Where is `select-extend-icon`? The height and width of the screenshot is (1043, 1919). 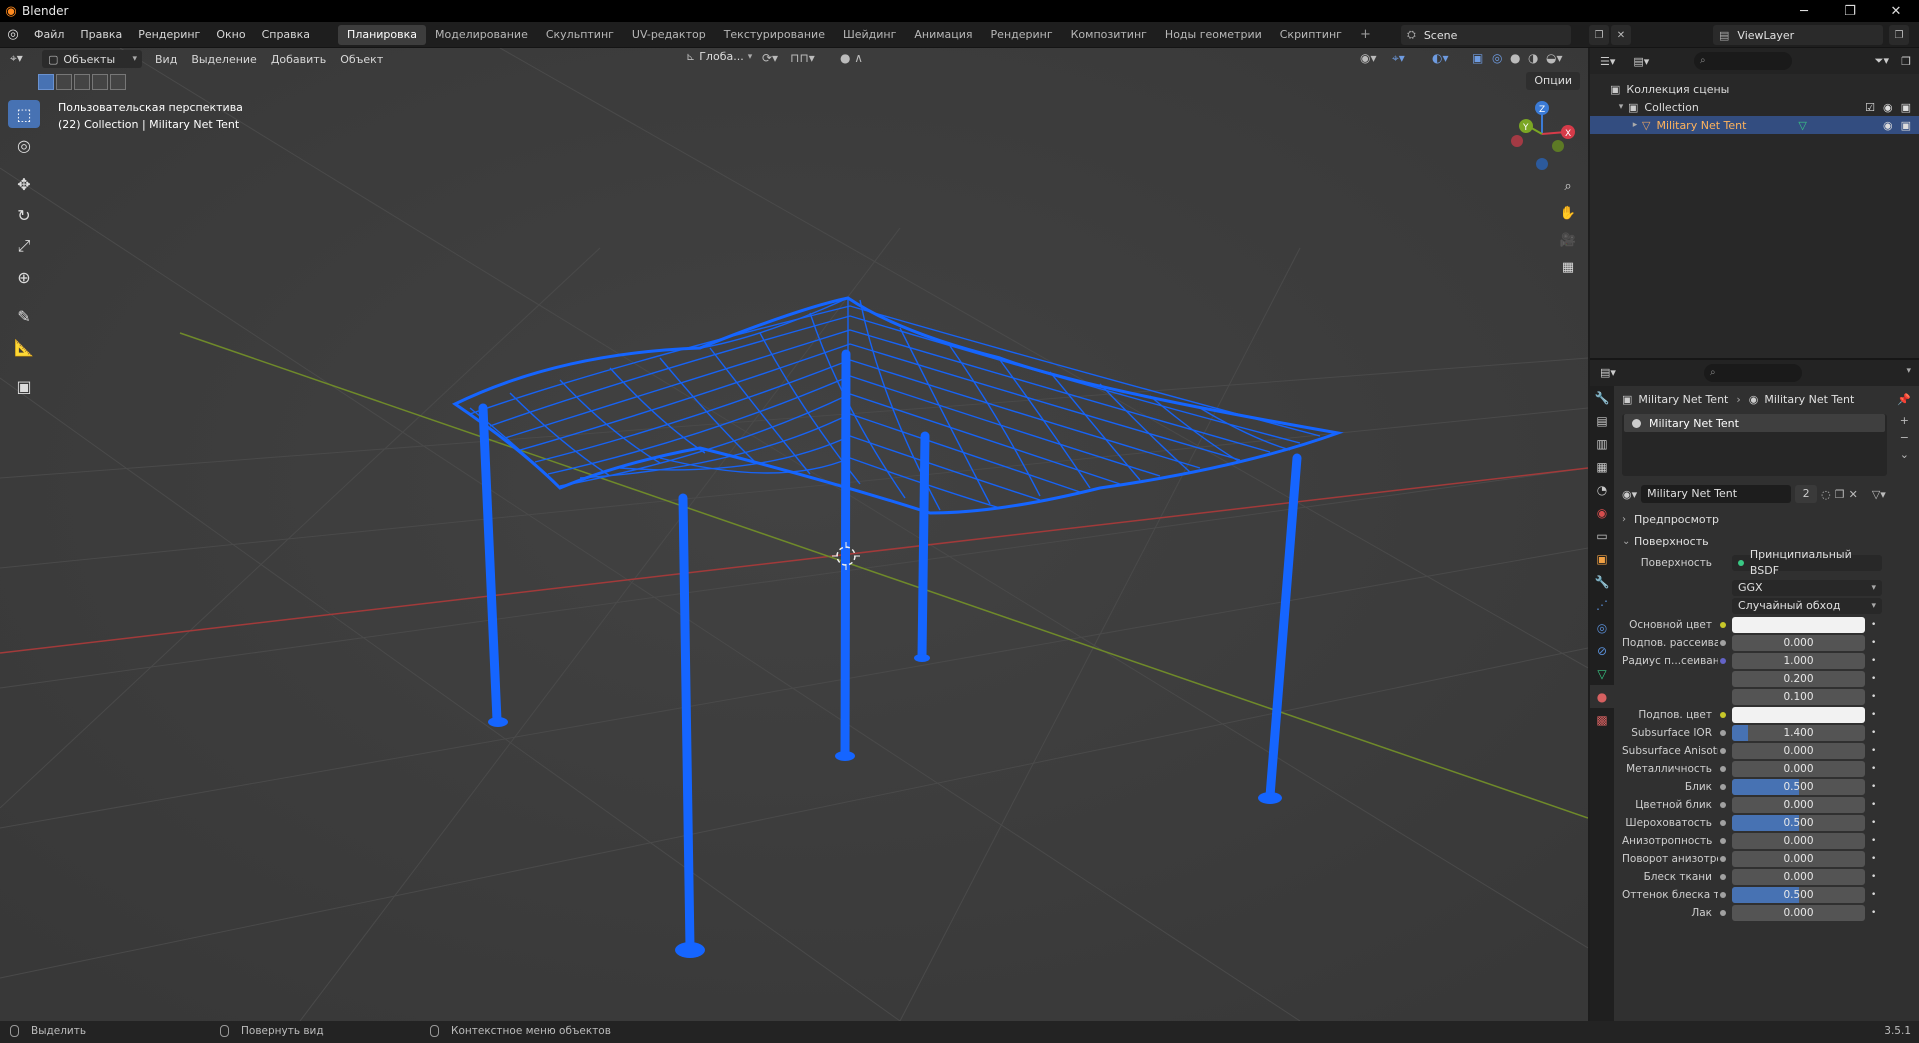 select-extend-icon is located at coordinates (64, 82).